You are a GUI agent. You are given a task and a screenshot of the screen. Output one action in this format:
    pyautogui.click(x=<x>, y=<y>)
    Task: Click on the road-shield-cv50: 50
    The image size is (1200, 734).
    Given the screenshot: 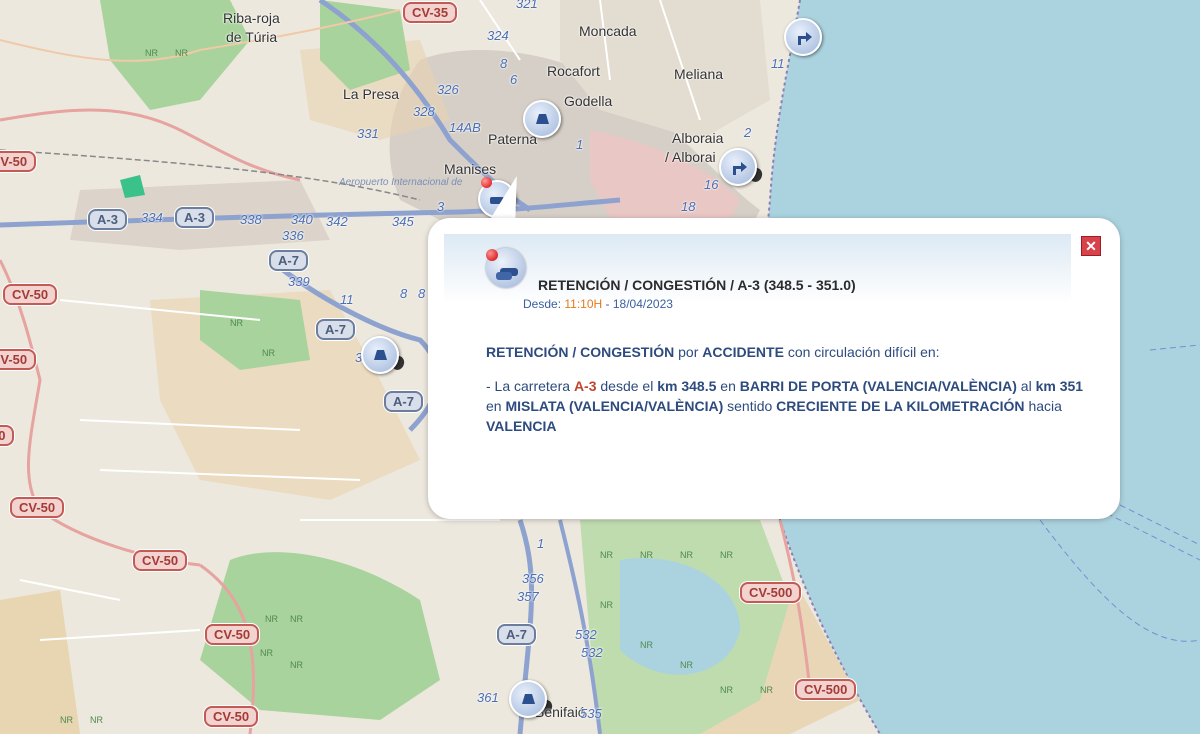 What is the action you would take?
    pyautogui.click(x=7, y=435)
    